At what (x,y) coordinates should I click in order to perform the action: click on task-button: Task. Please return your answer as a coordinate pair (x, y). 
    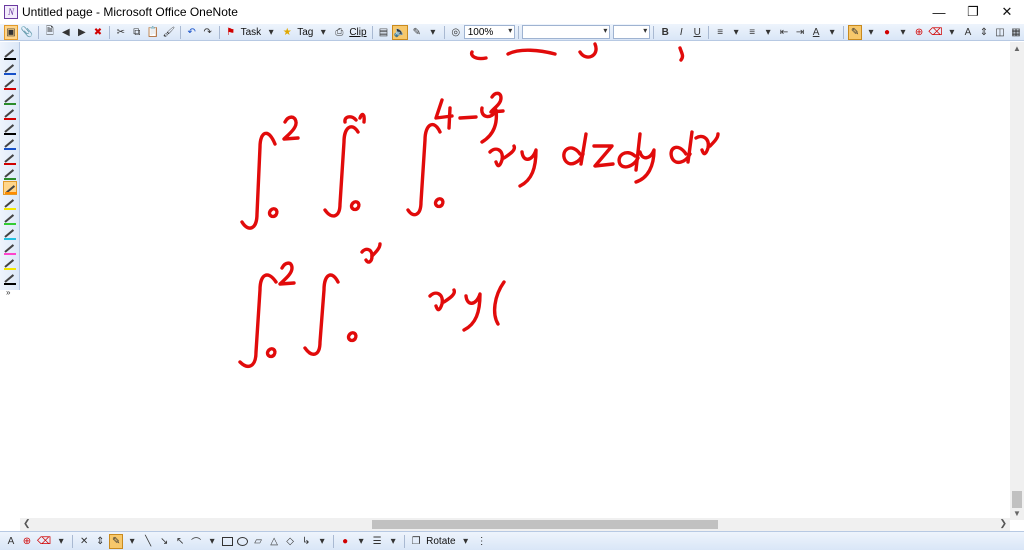
    Looking at the image, I should click on (251, 32).